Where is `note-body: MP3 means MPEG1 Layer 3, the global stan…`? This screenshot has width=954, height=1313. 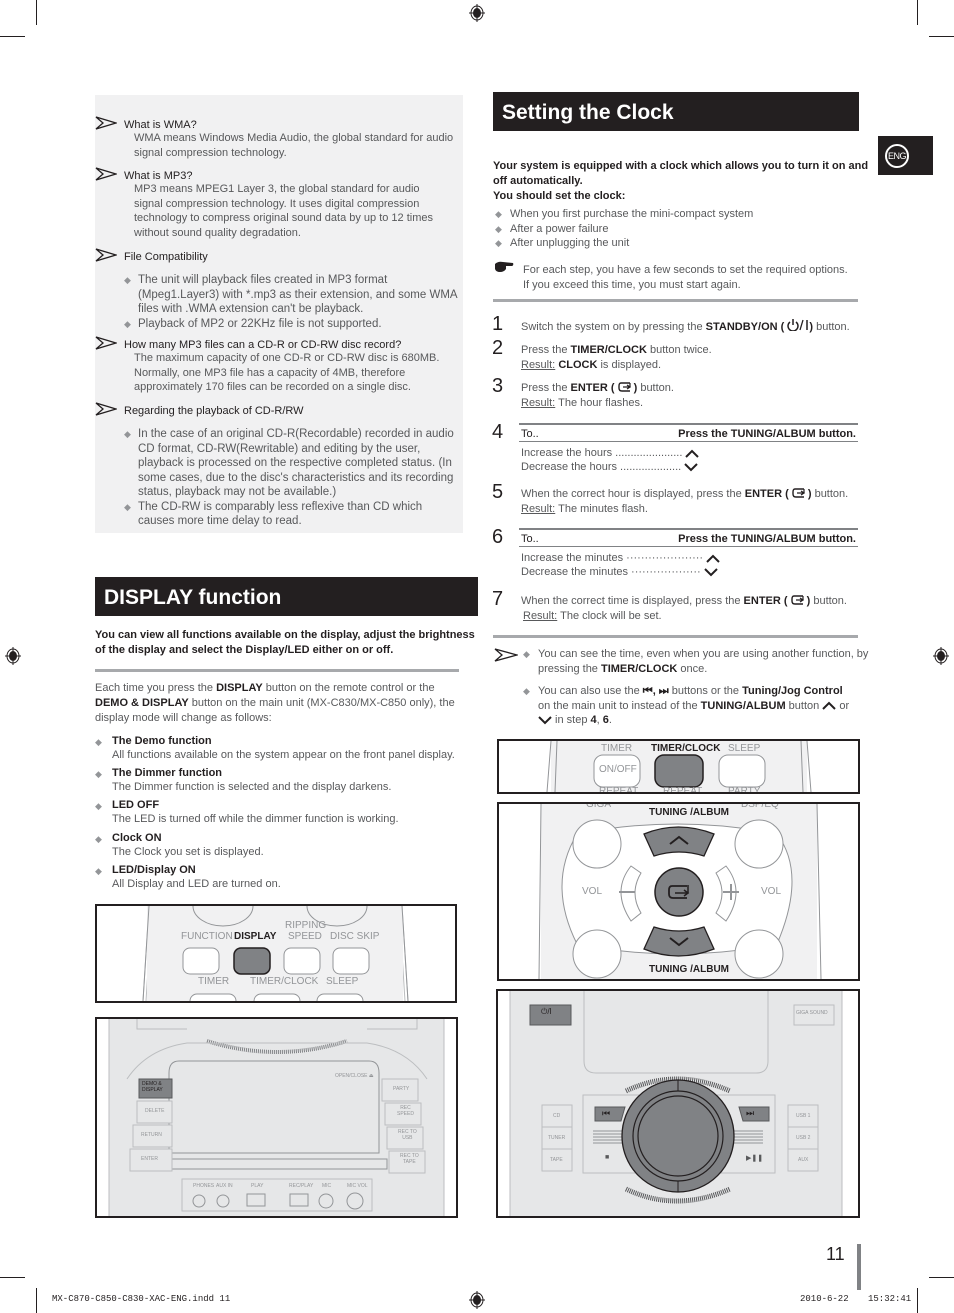
note-body: MP3 means MPEG1 Layer 3, the global stan… is located at coordinates (284, 211).